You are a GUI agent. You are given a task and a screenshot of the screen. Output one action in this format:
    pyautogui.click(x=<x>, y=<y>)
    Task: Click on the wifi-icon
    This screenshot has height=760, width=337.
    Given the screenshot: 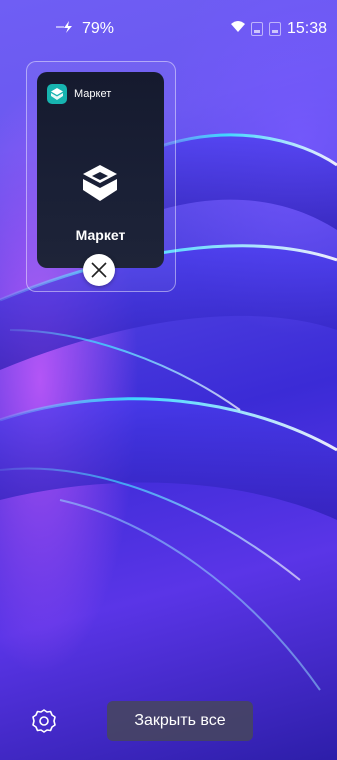 What is the action you would take?
    pyautogui.click(x=237, y=29)
    